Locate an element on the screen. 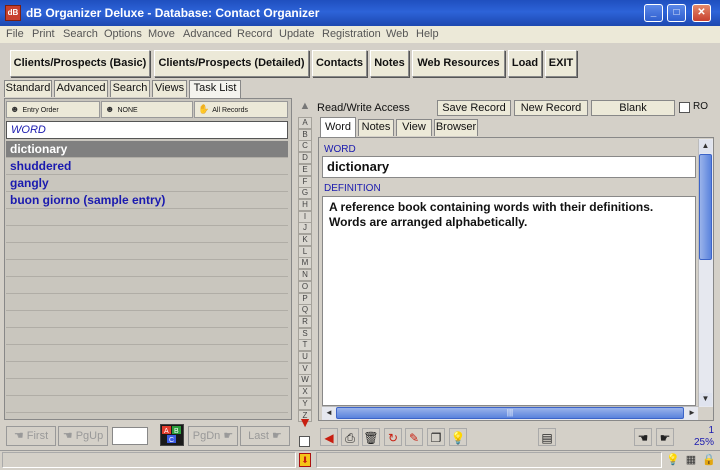 The image size is (720, 470). alpha-index-g: G is located at coordinates (305, 193).